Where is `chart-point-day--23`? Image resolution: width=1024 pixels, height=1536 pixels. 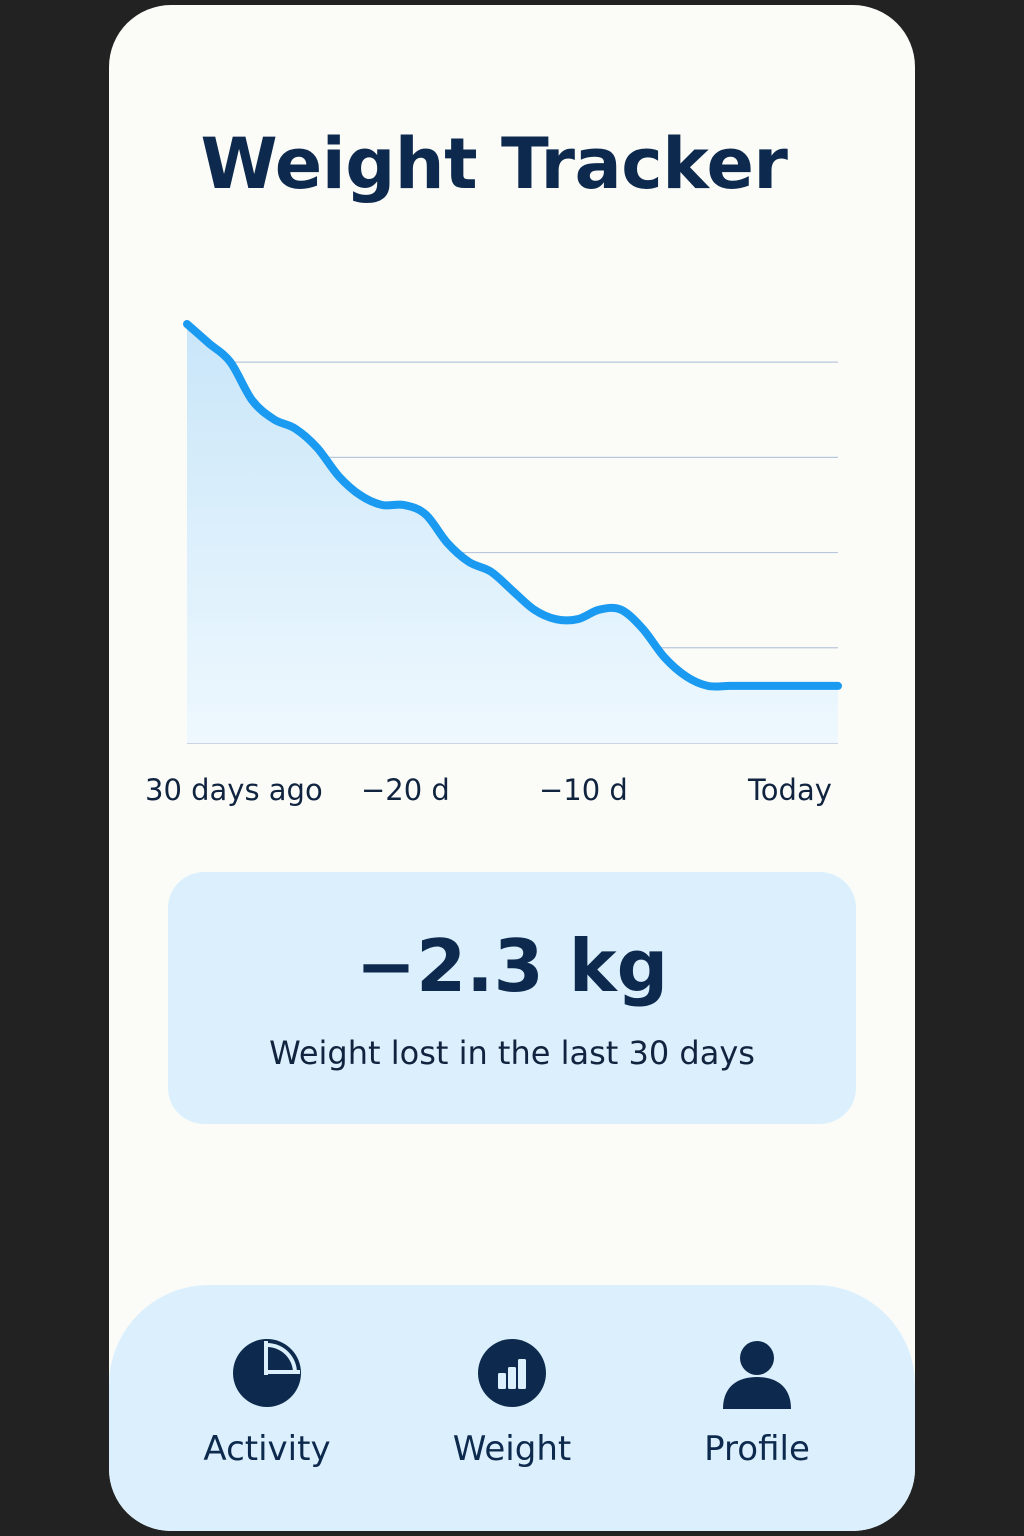
chart-point-day--23 is located at coordinates (339, 476).